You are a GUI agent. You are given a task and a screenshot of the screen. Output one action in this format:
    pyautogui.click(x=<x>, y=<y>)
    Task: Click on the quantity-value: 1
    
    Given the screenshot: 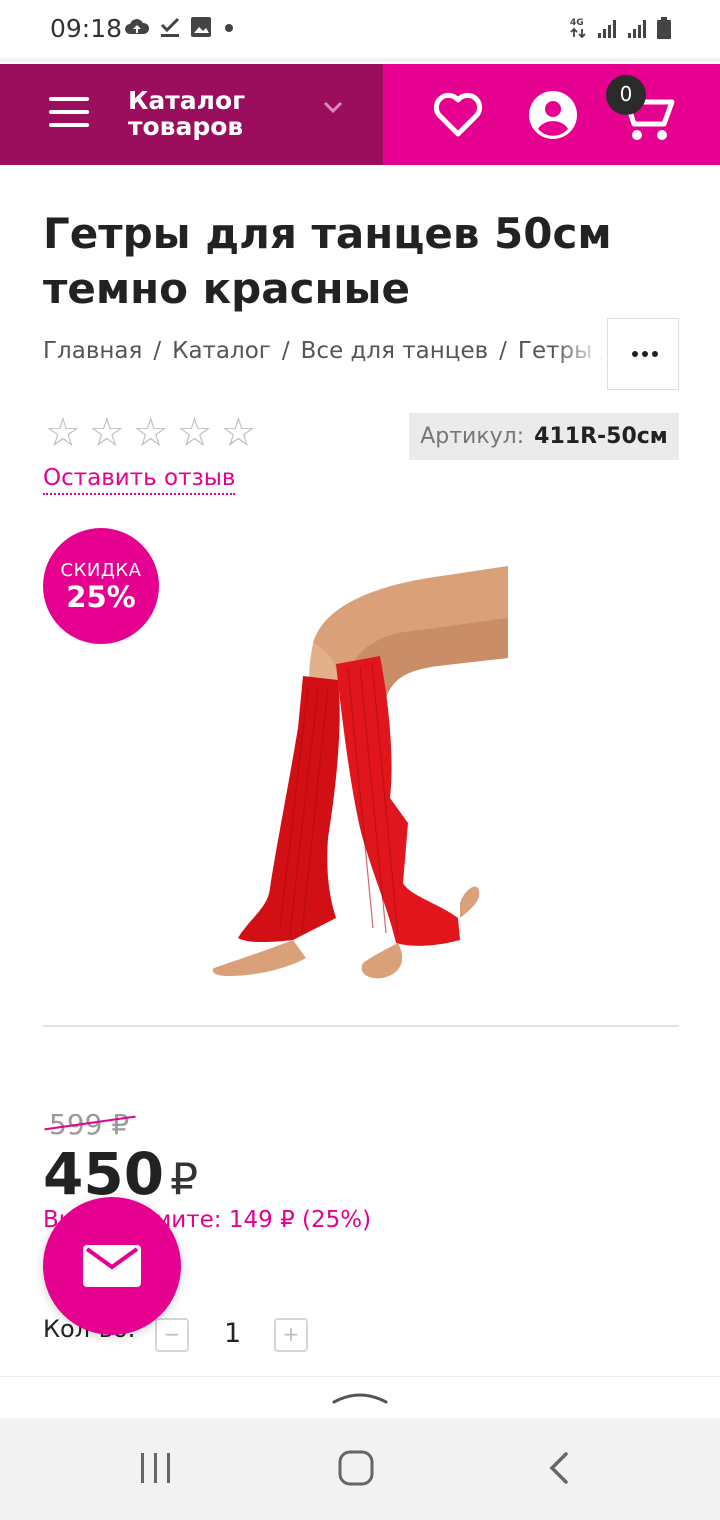 What is the action you would take?
    pyautogui.click(x=232, y=1333)
    